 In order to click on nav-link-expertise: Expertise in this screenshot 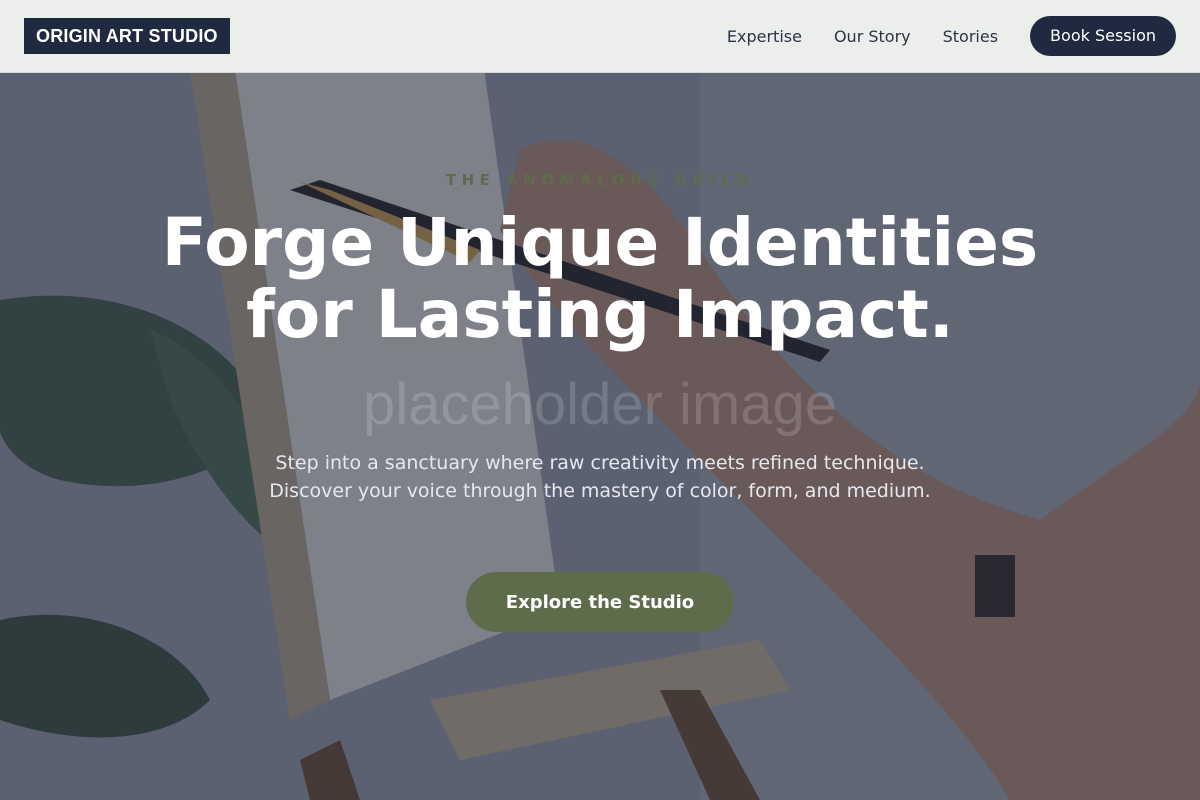, I will do `click(764, 36)`.